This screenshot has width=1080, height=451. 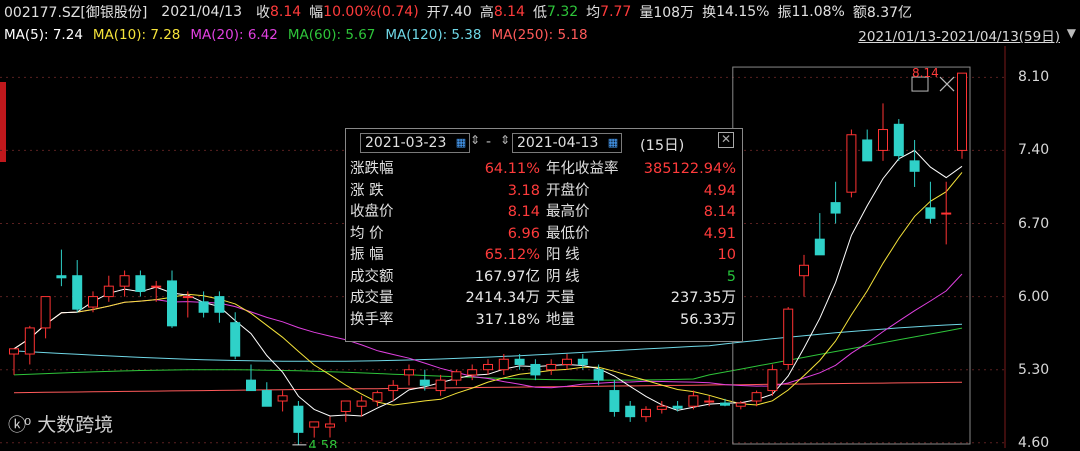 I want to click on y-axis-tick: 7.40, so click(x=1034, y=150).